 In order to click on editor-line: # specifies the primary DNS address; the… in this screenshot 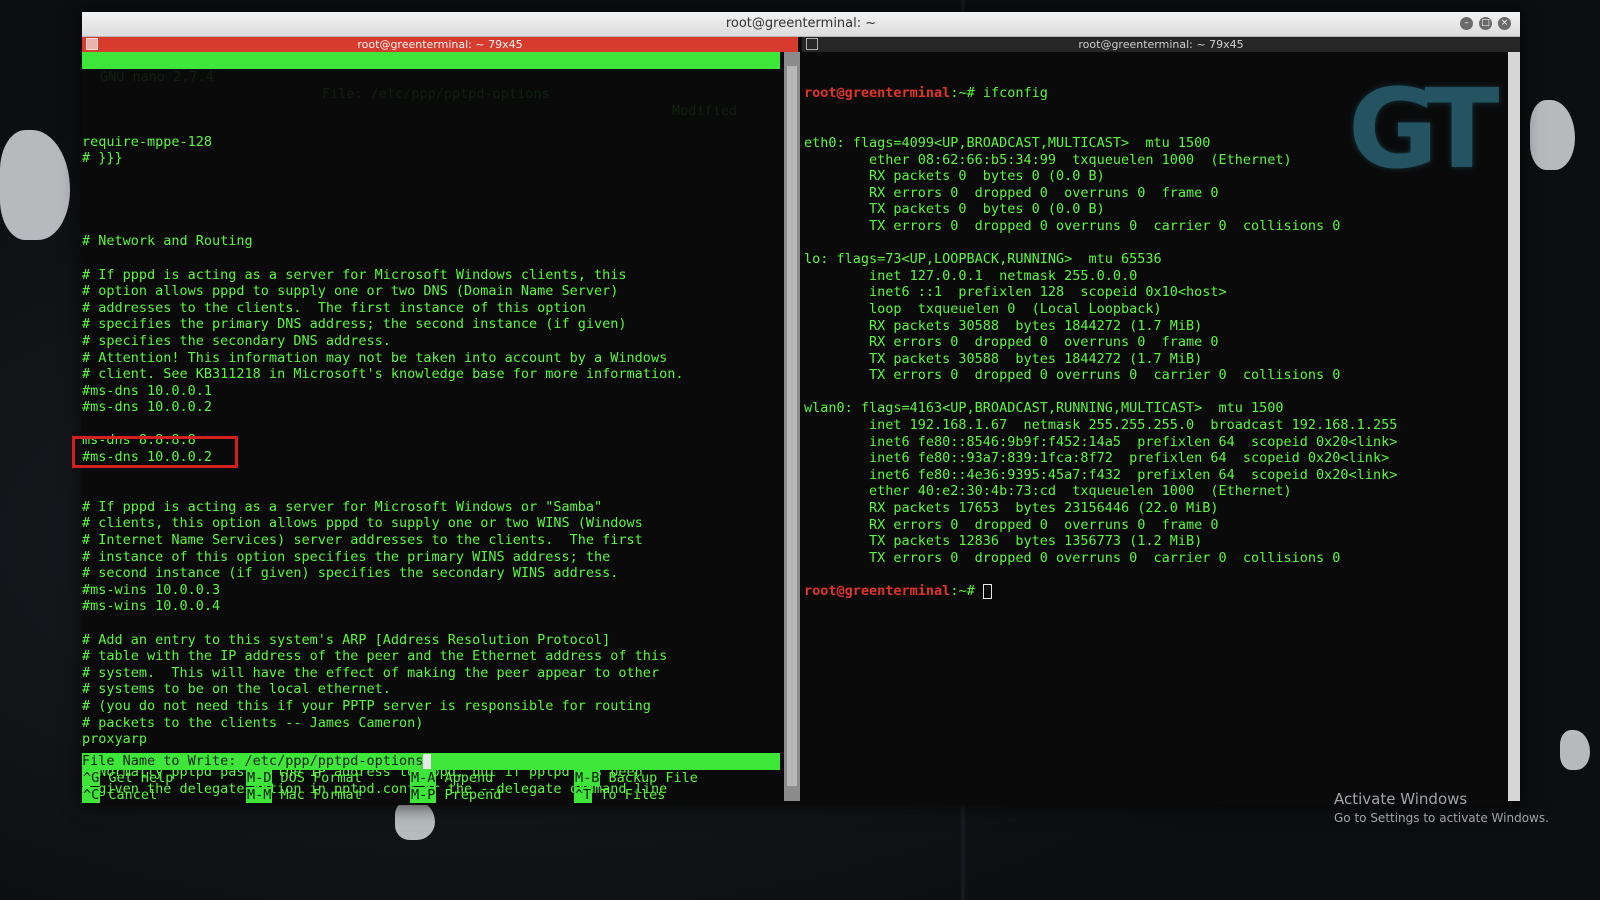, I will do `click(354, 324)`.